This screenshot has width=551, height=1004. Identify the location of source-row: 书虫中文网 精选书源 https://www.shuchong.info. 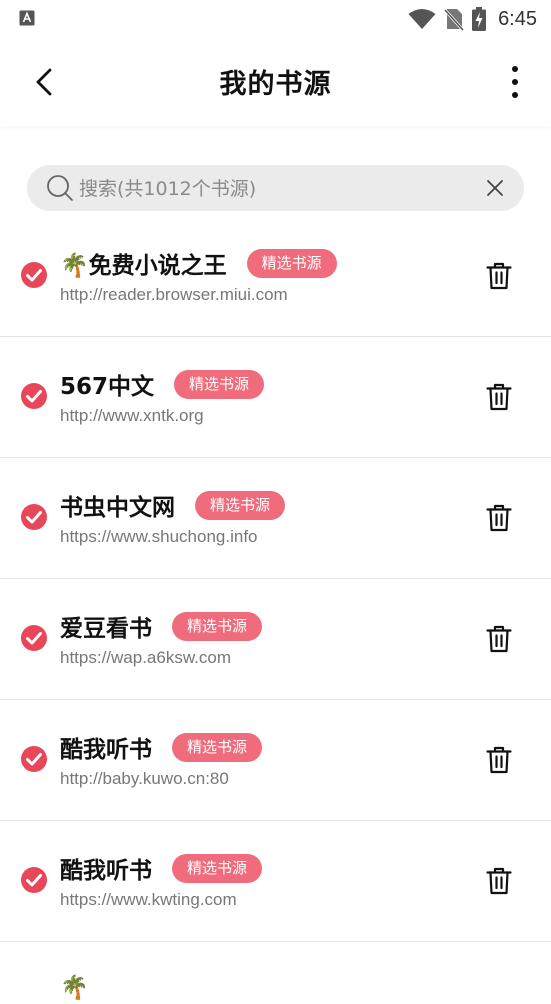
(275, 518).